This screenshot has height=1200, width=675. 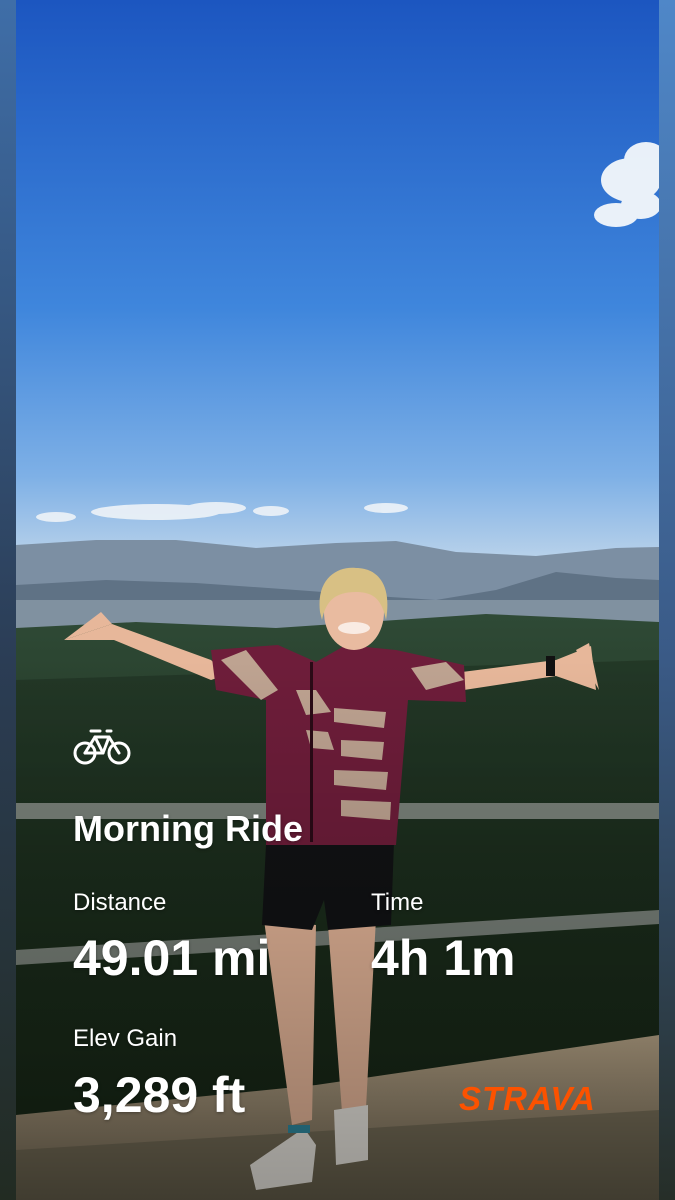 I want to click on distance-label: Distance, so click(x=120, y=902).